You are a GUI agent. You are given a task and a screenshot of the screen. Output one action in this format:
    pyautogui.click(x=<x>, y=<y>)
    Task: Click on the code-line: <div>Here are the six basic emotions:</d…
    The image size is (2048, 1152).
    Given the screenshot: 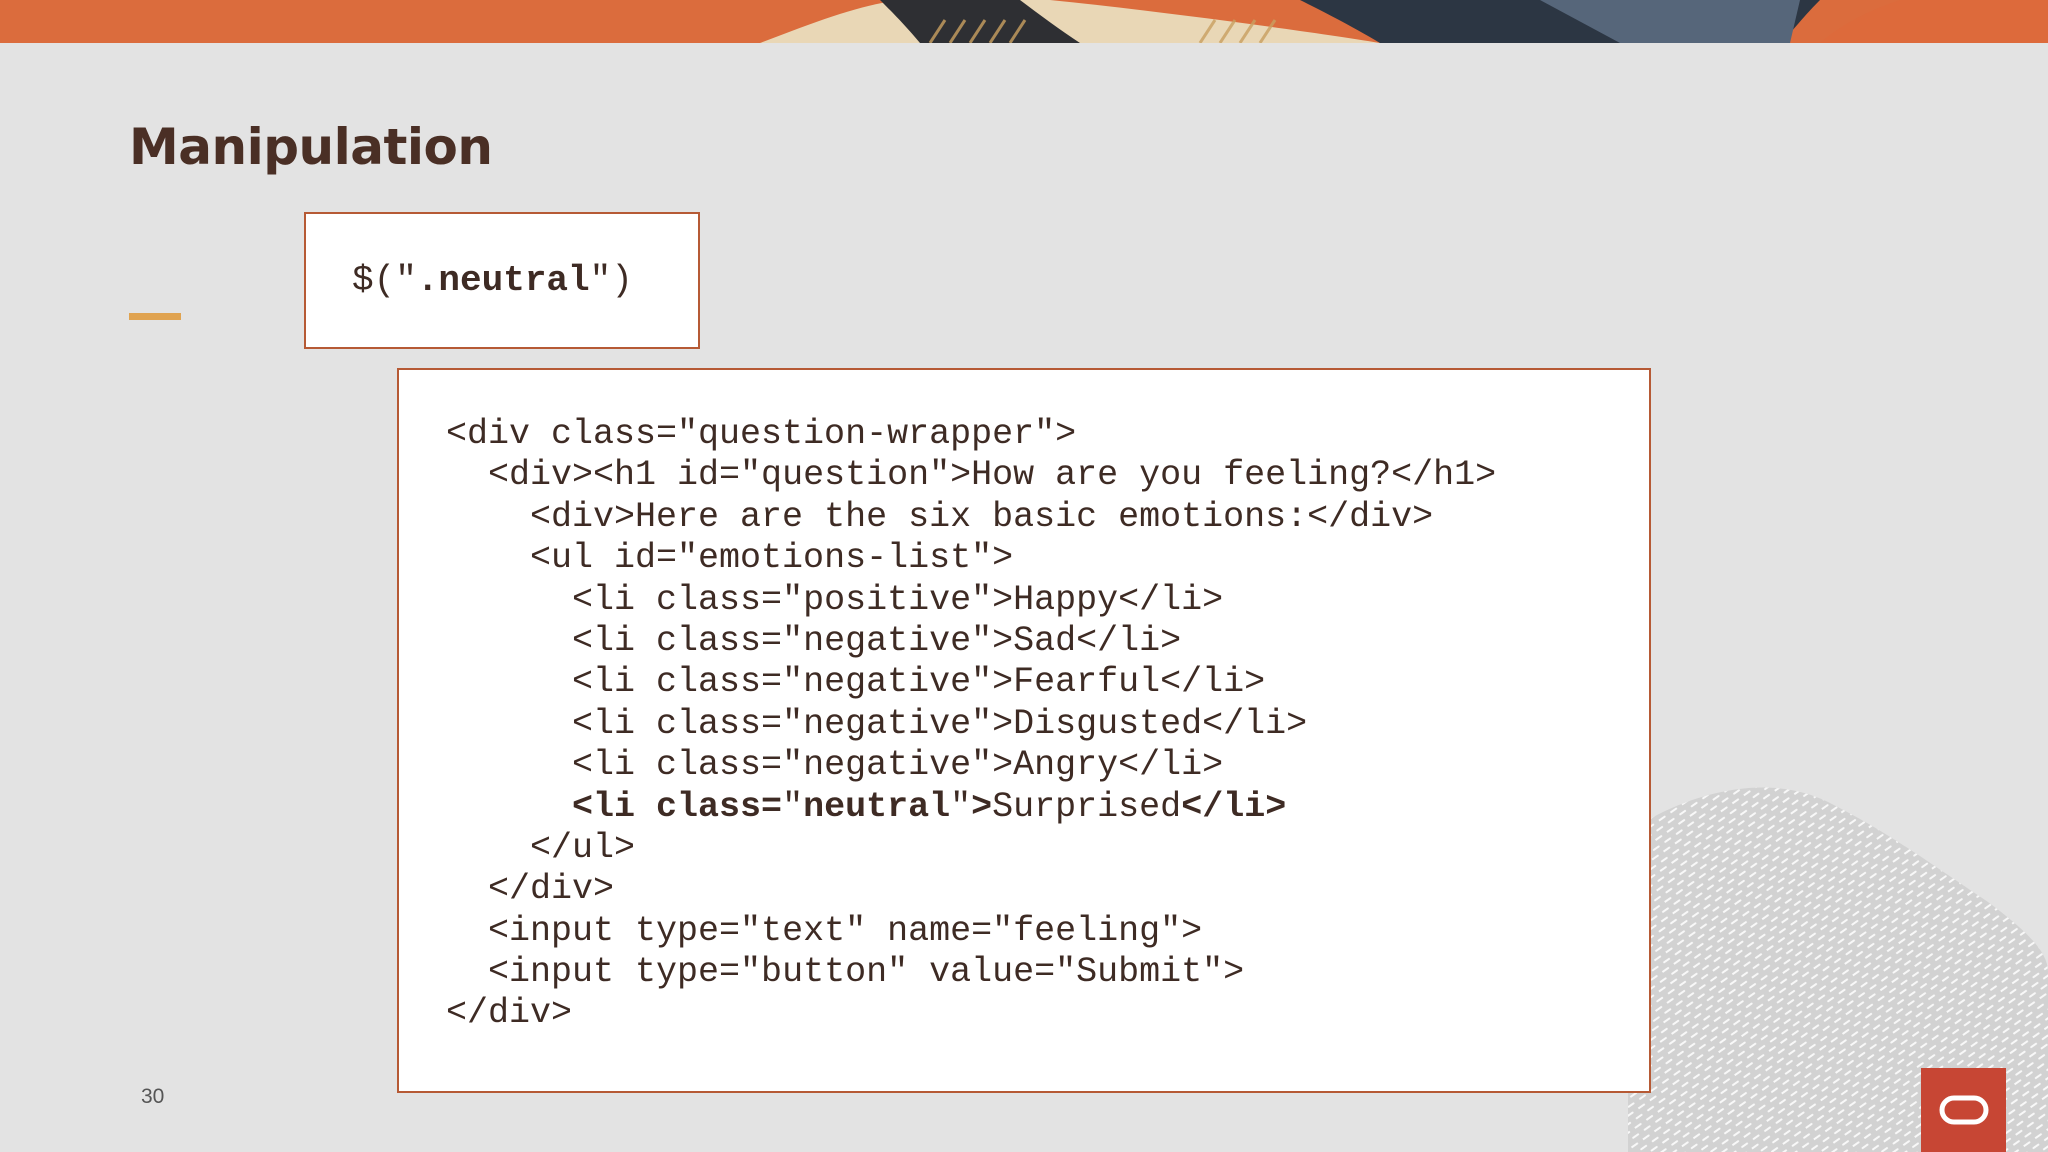 What is the action you would take?
    pyautogui.click(x=982, y=516)
    